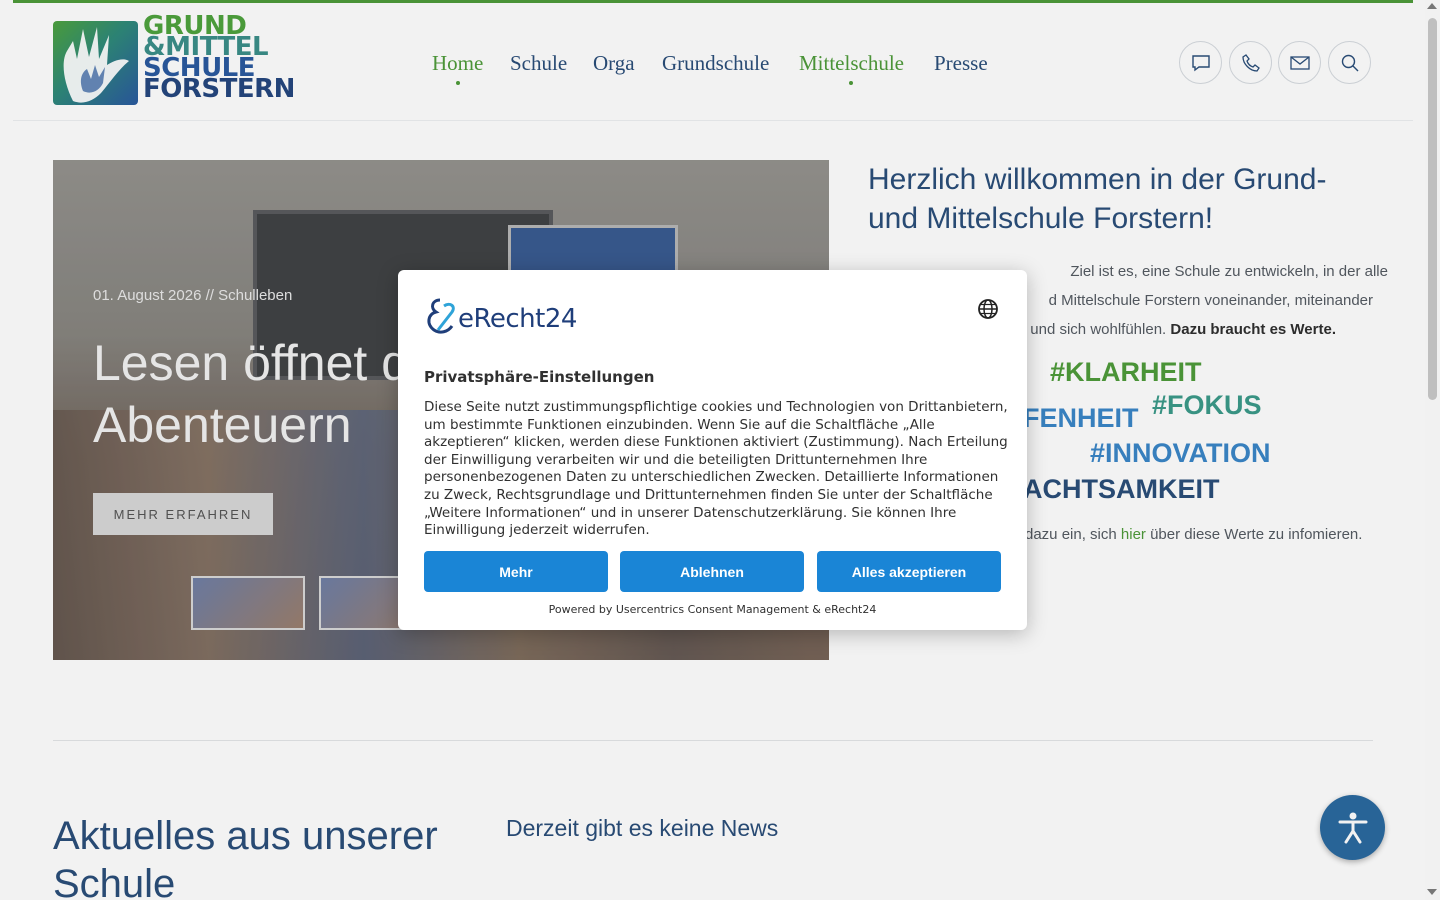 This screenshot has width=1440, height=900. Describe the element at coordinates (1432, 6) in the screenshot. I see `scroll-up-arrow-icon` at that location.